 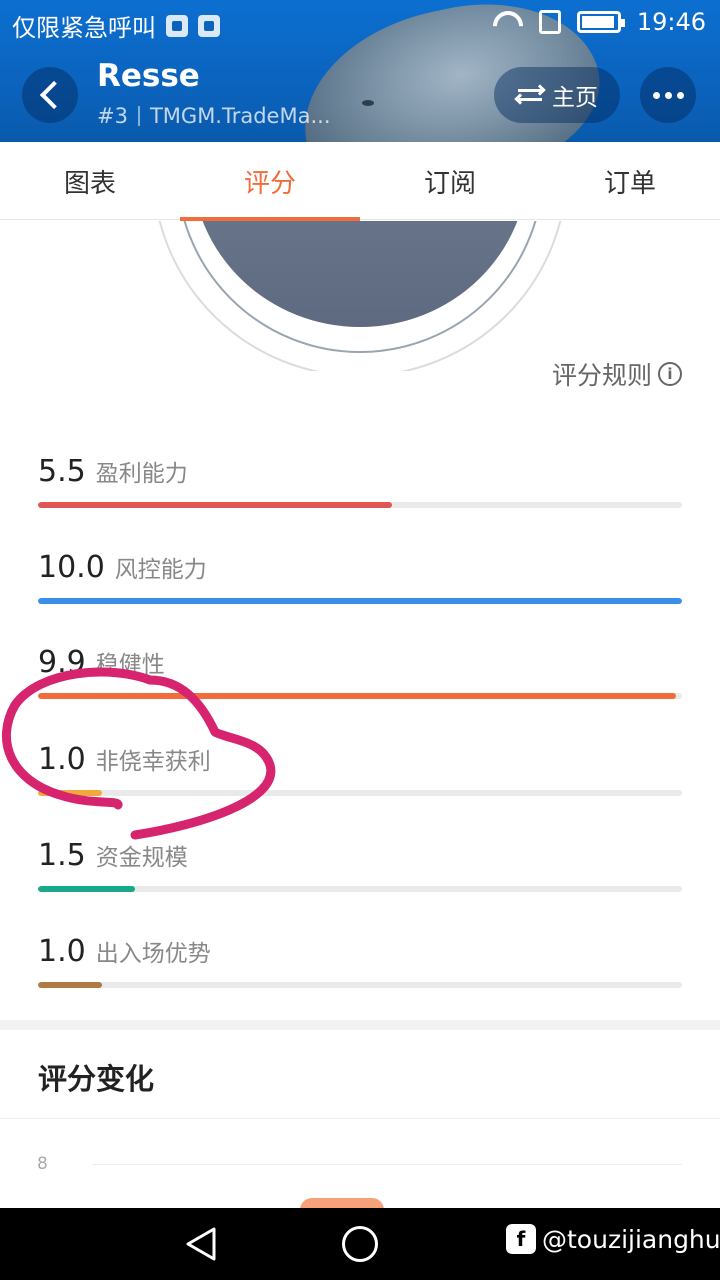 What do you see at coordinates (631, 1239) in the screenshot?
I see `watermark-handle: @touzijianghu` at bounding box center [631, 1239].